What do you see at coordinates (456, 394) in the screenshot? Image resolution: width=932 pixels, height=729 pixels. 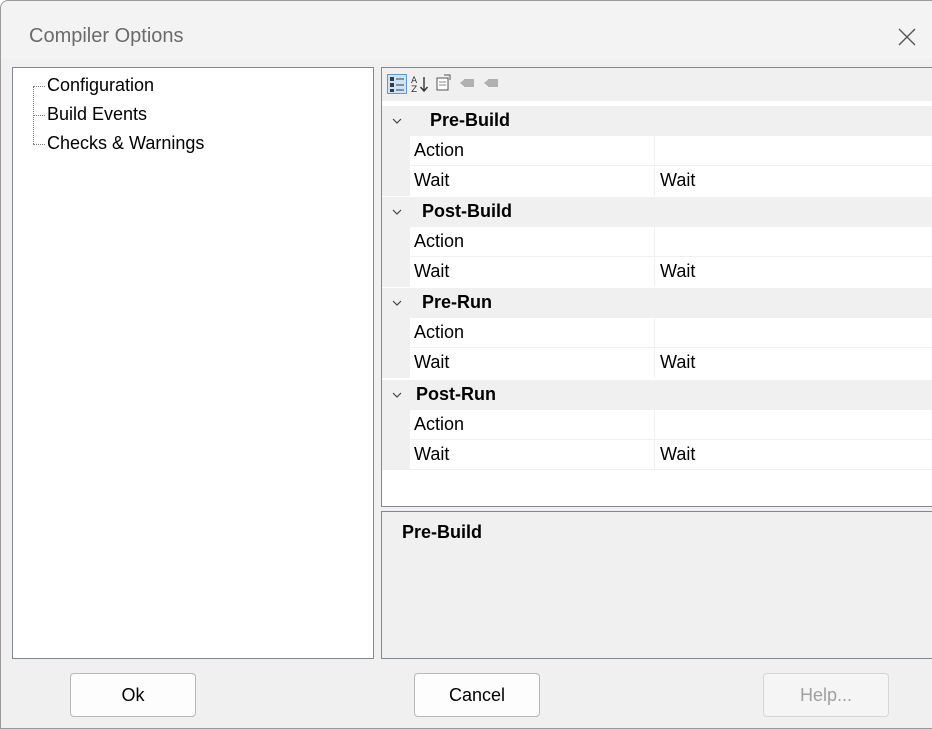 I see `category-label: Post-Run` at bounding box center [456, 394].